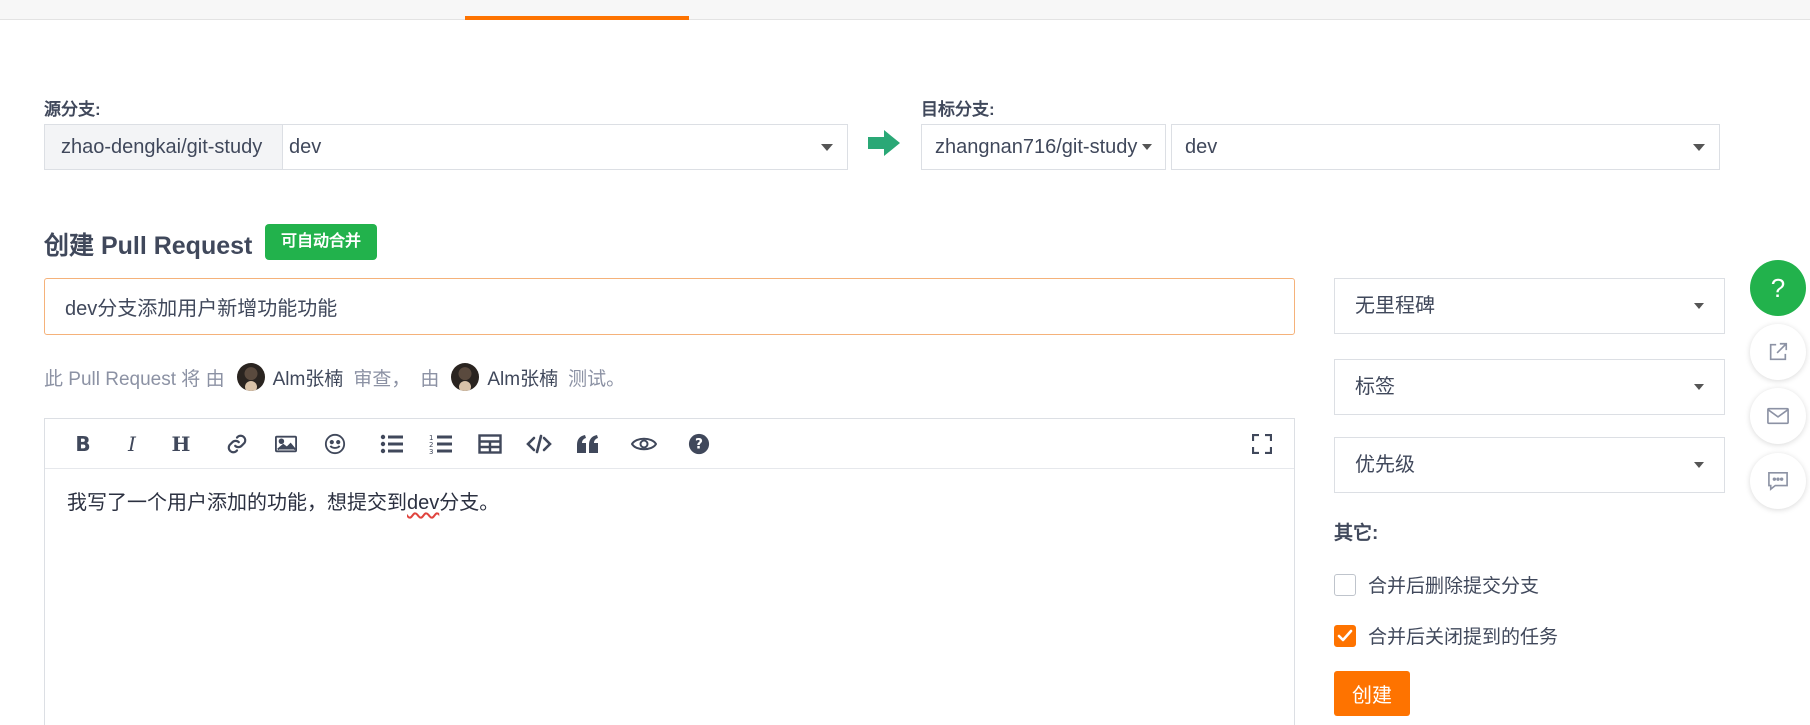 The width and height of the screenshot is (1810, 725). I want to click on help-fab: ?, so click(1778, 288).